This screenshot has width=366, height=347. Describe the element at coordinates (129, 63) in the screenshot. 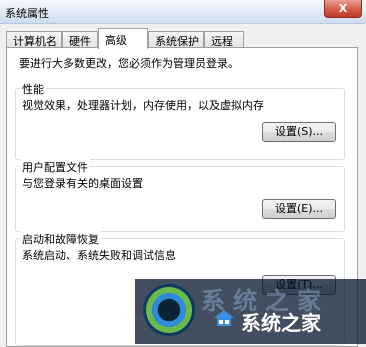

I see `admin-notice: 要进行大多数更改，您必须作为管理员登录。` at that location.